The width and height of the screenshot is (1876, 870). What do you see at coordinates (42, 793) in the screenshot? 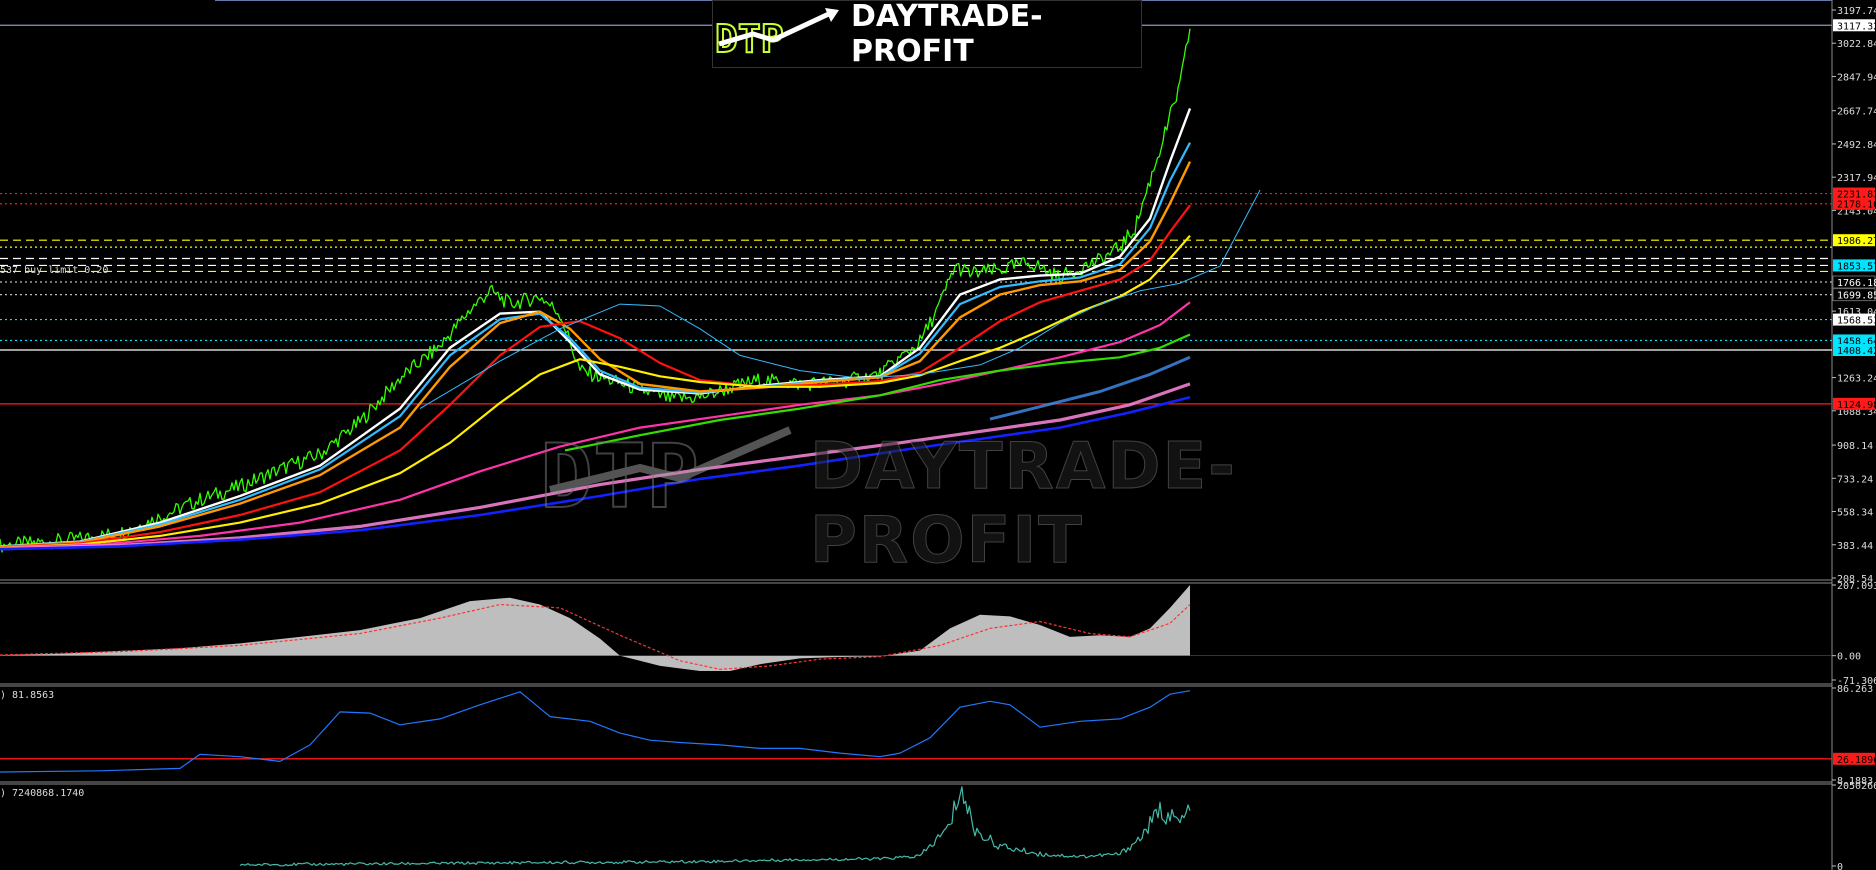
I see `volume-value-label: ) 7240868.1740` at bounding box center [42, 793].